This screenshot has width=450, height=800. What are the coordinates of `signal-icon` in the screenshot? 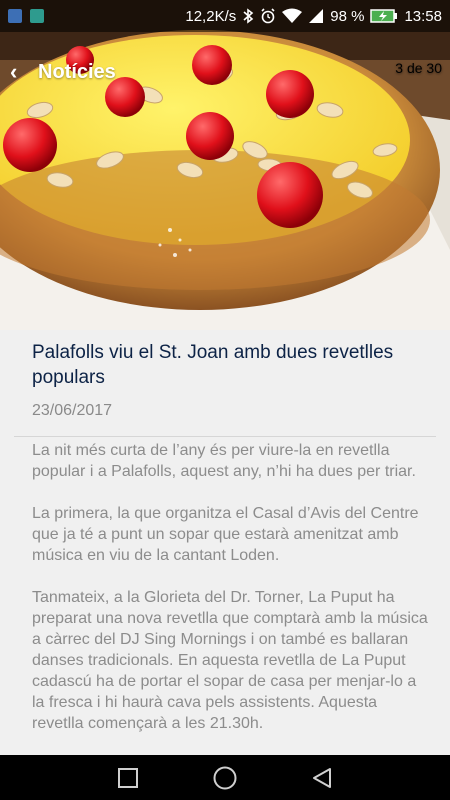 It's located at (316, 16).